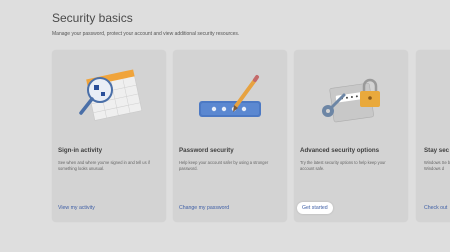 The width and height of the screenshot is (450, 252). Describe the element at coordinates (92, 18) in the screenshot. I see `page-title: Security basics` at that location.